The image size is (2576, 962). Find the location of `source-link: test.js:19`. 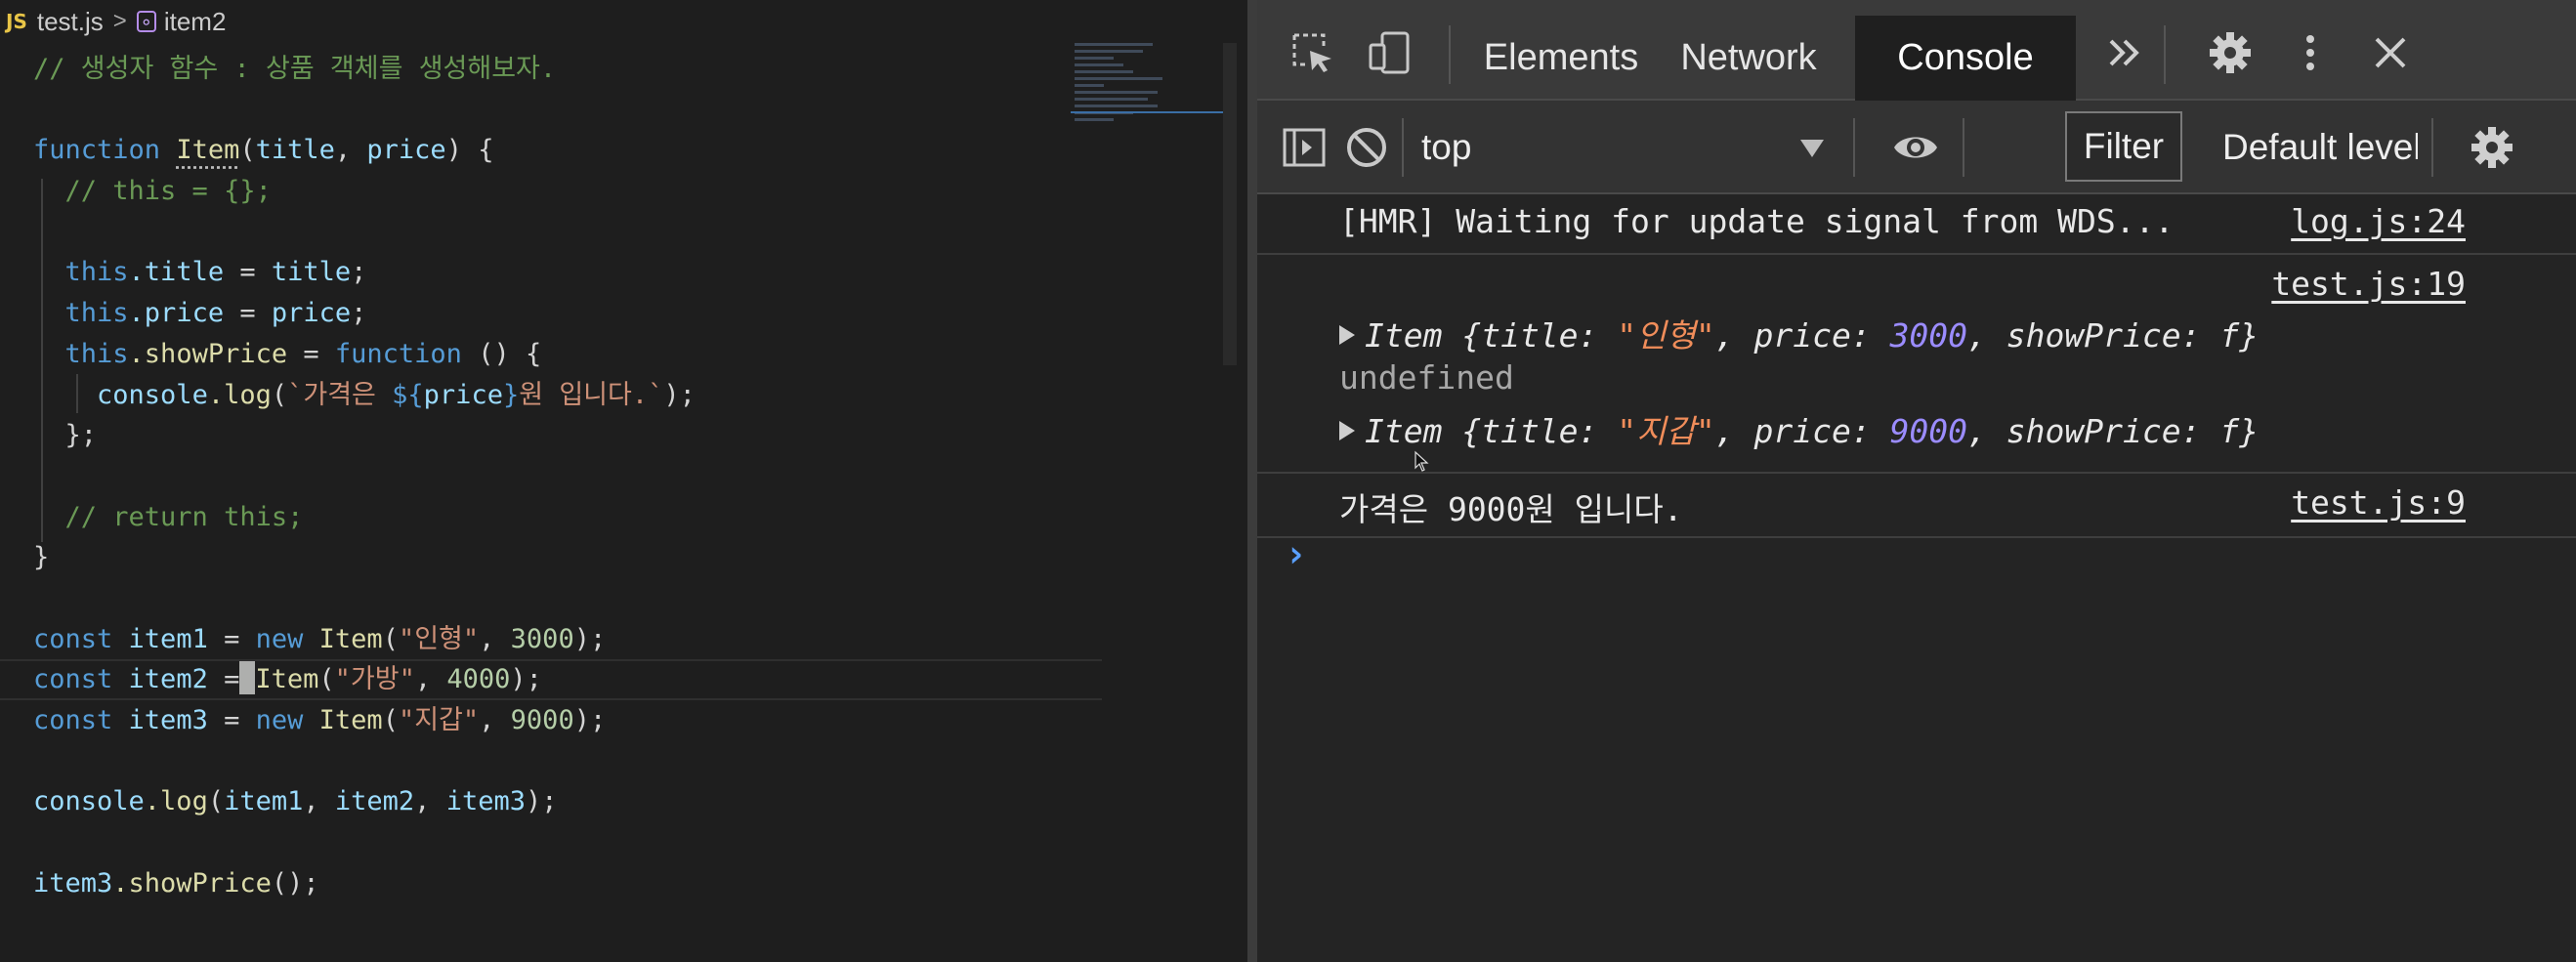

source-link: test.js:19 is located at coordinates (2368, 284).